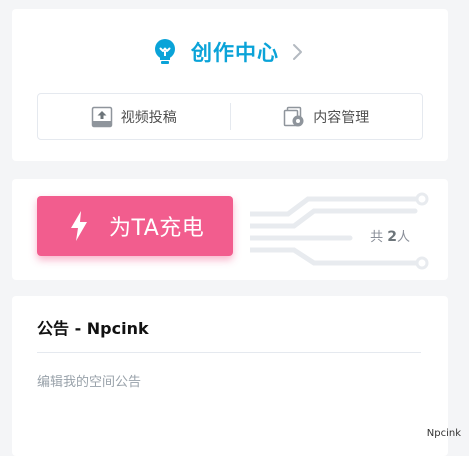  What do you see at coordinates (93, 328) in the screenshot?
I see `notice-title: 公告 - Npcink` at bounding box center [93, 328].